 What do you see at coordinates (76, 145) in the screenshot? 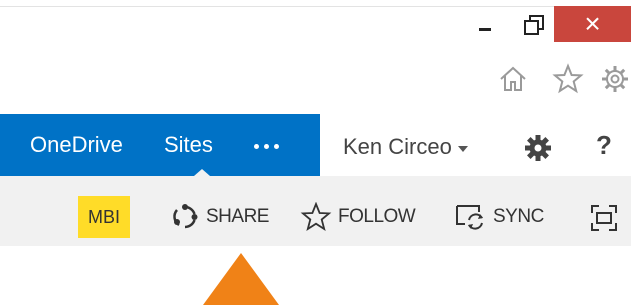
I see `suite-link-onedrive: OneDrive` at bounding box center [76, 145].